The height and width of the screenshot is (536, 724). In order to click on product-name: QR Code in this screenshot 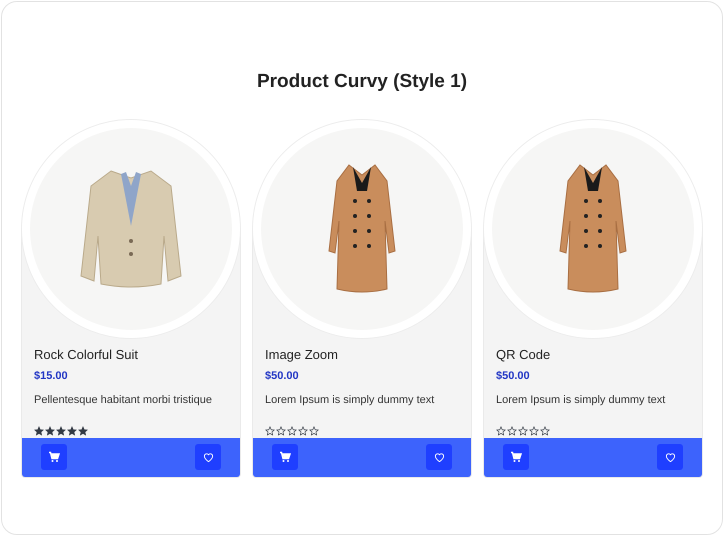, I will do `click(524, 355)`.